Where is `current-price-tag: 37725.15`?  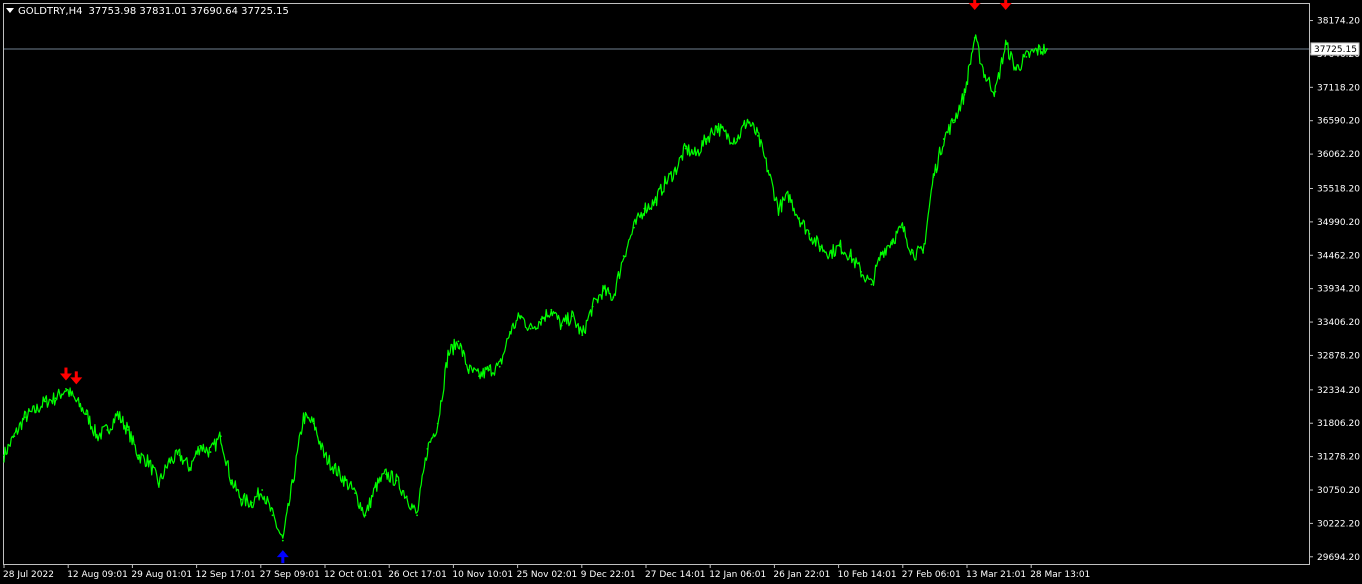
current-price-tag: 37725.15 is located at coordinates (1335, 49).